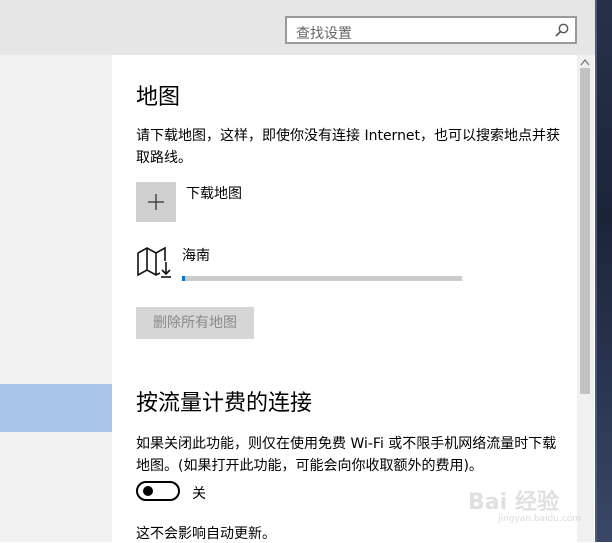 The width and height of the screenshot is (612, 543). What do you see at coordinates (322, 278) in the screenshot?
I see `map-download-progress` at bounding box center [322, 278].